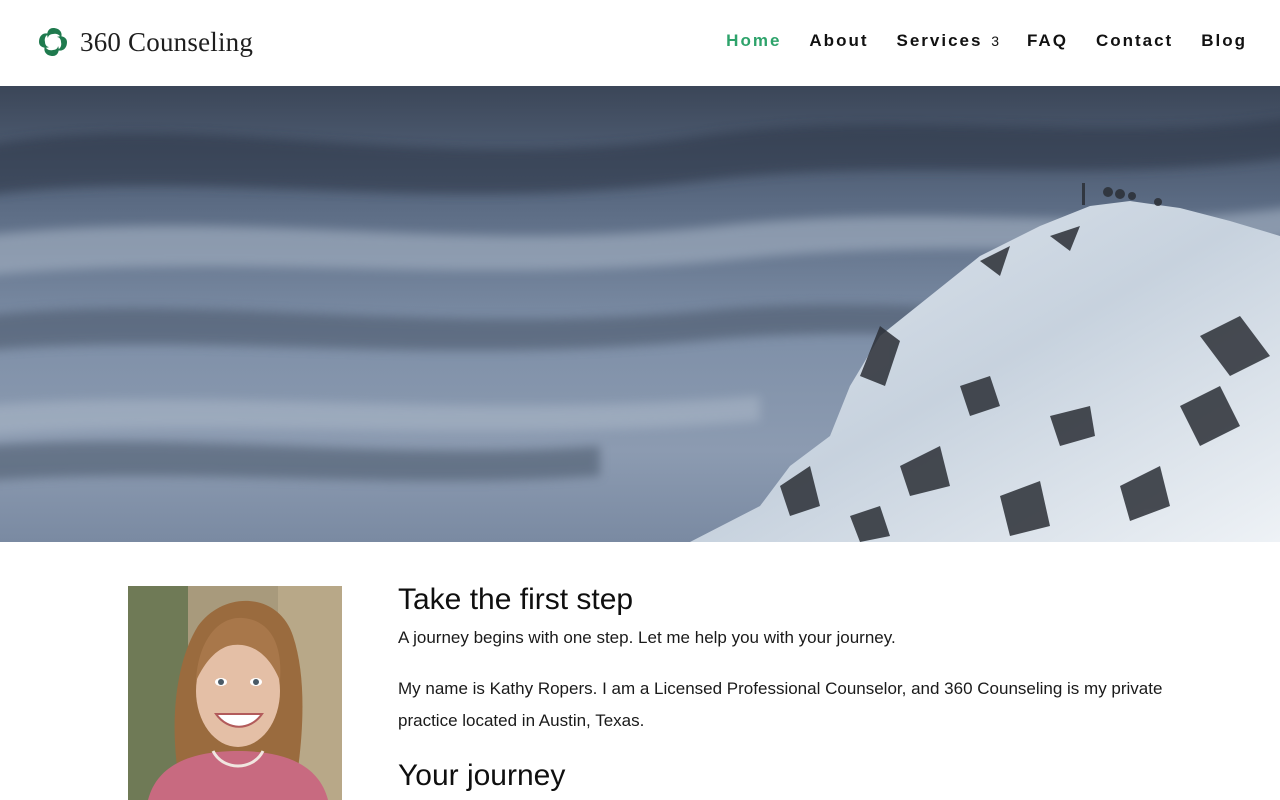 This screenshot has height=800, width=1280. What do you see at coordinates (482, 775) in the screenshot?
I see `journey-heading: Your journey` at bounding box center [482, 775].